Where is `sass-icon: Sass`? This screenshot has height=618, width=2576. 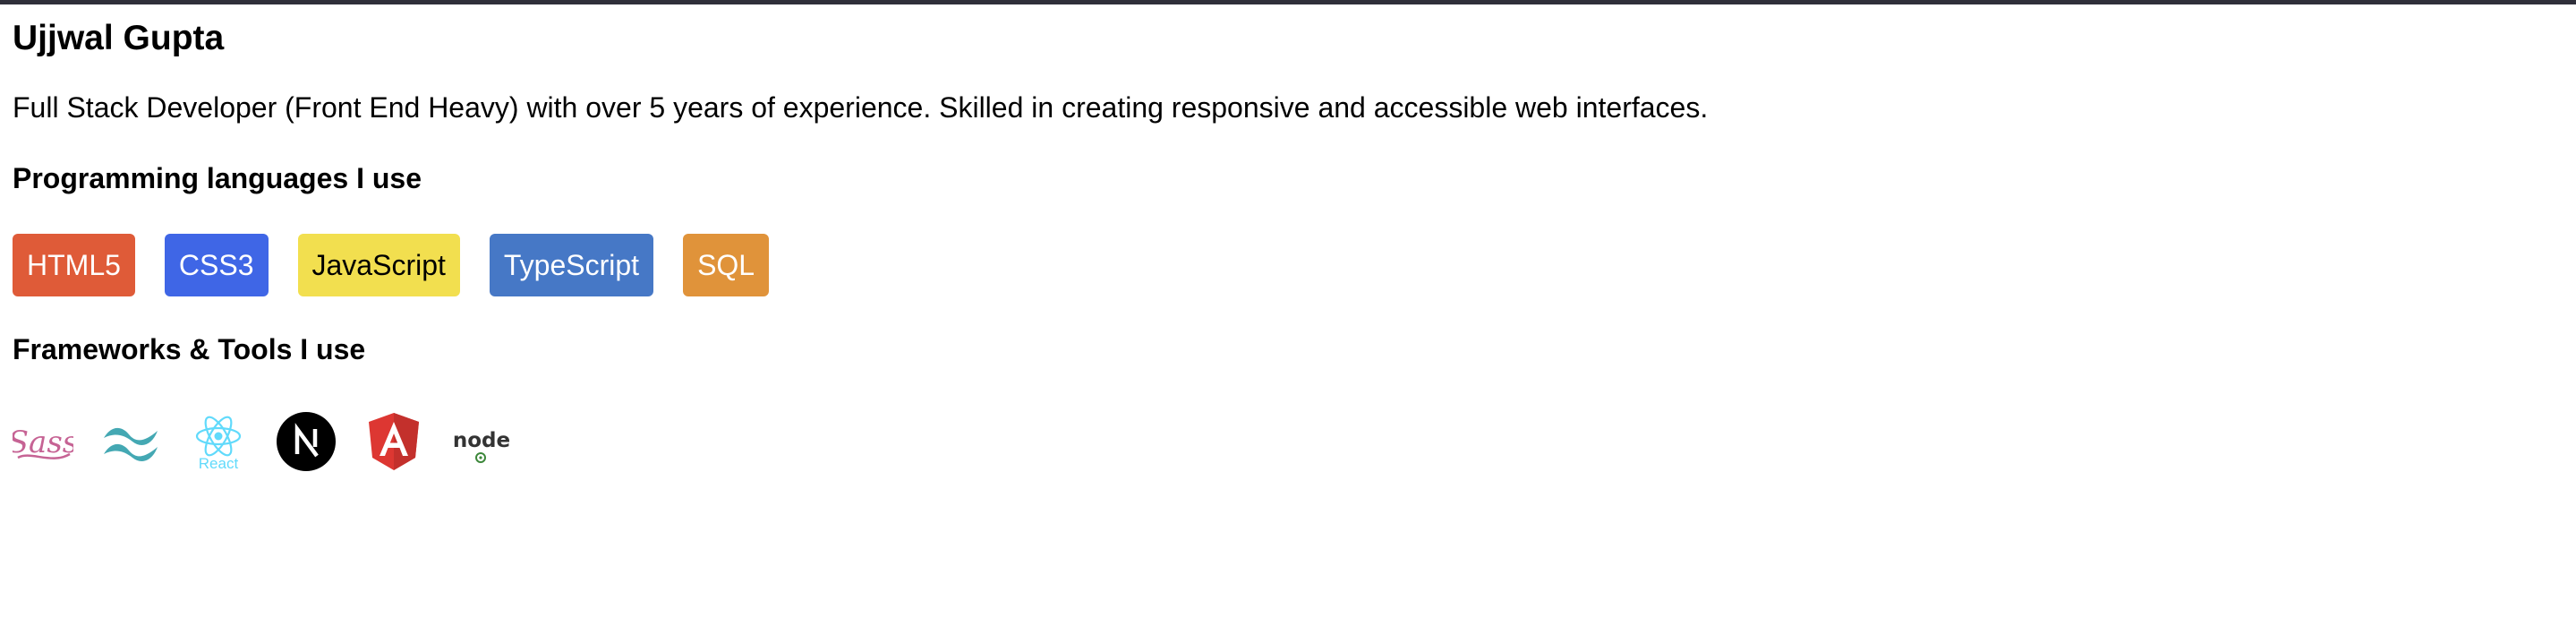
sass-icon: Sass is located at coordinates (43, 441).